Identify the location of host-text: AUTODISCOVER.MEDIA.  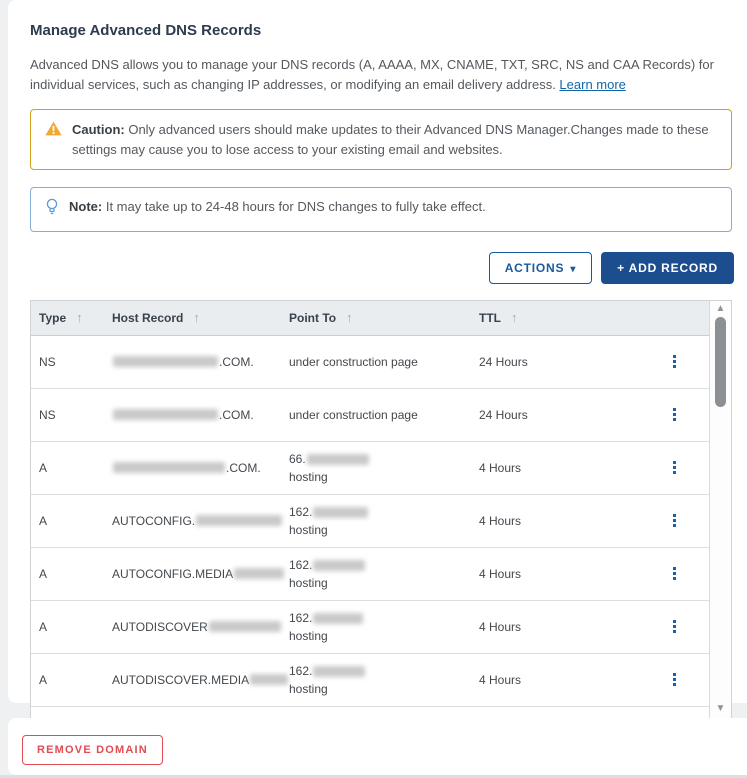
(181, 679).